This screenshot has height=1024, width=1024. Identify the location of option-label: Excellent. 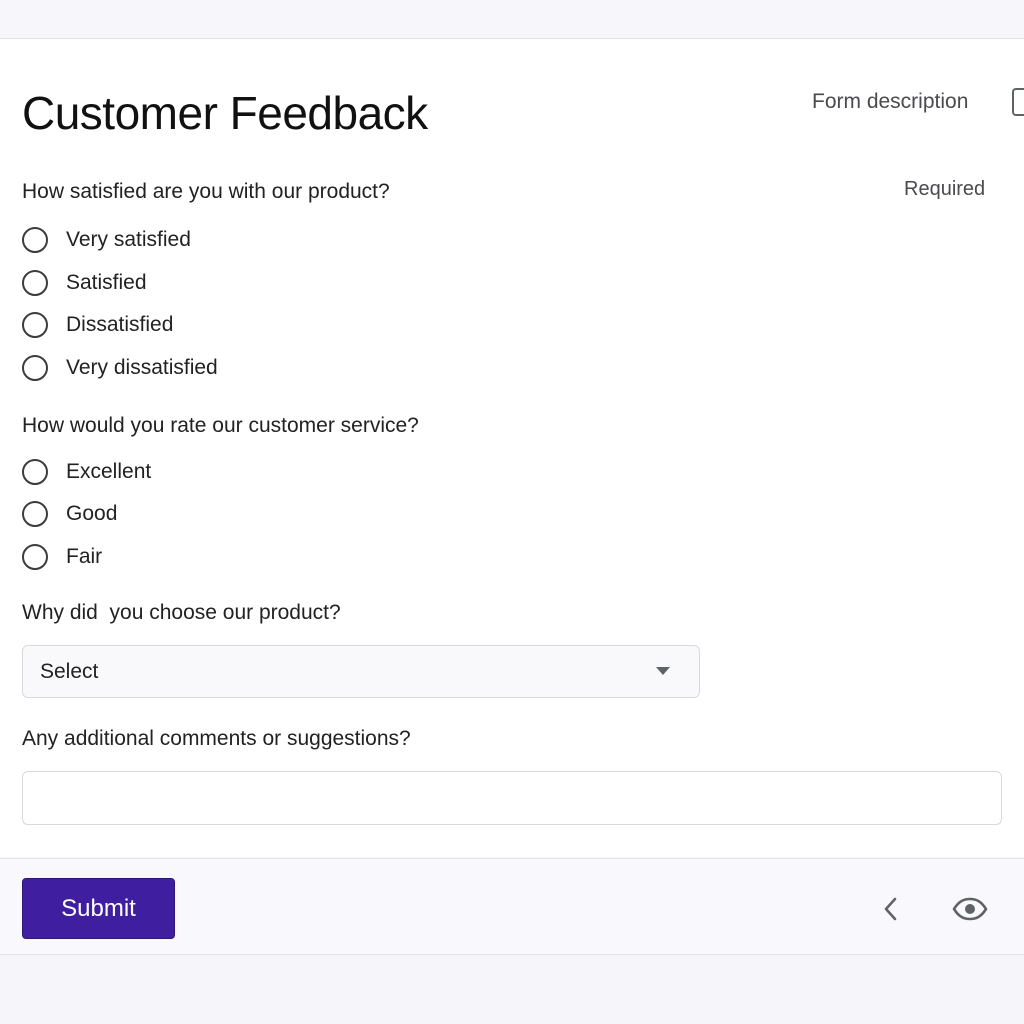
(109, 471).